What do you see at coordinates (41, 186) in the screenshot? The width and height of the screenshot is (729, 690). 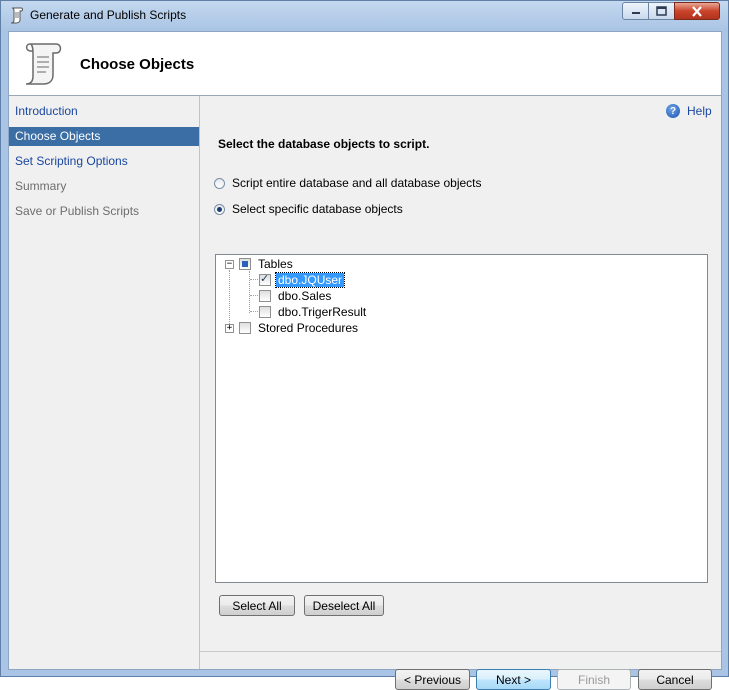 I see `sidebar-item-summary: Summary` at bounding box center [41, 186].